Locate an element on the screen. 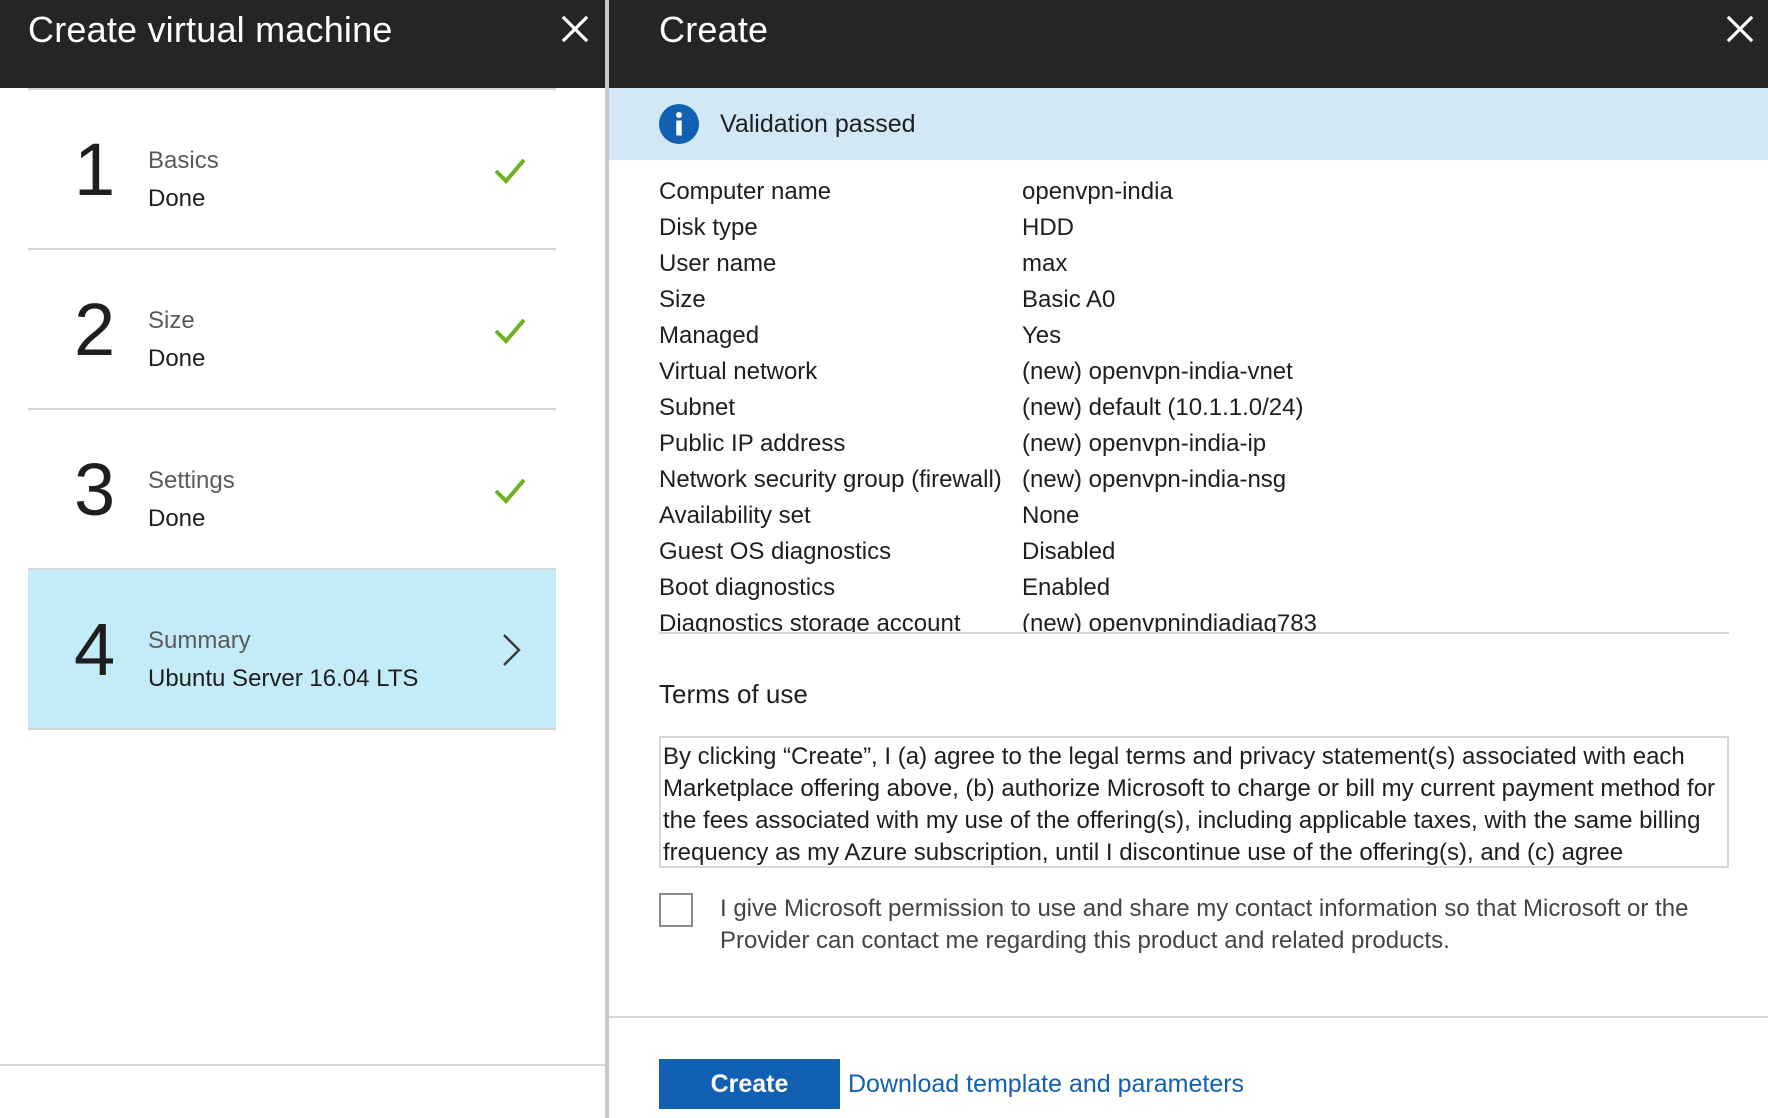  summary-label: Size is located at coordinates (682, 299).